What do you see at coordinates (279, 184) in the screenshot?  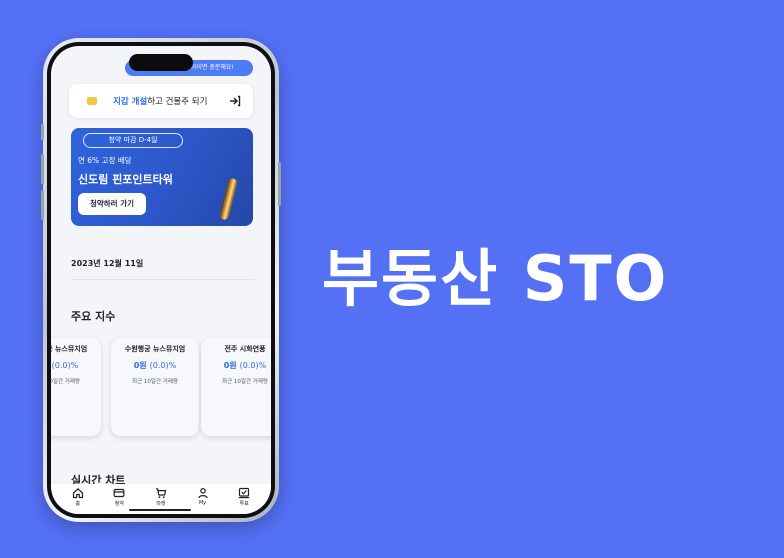 I see `power-button` at bounding box center [279, 184].